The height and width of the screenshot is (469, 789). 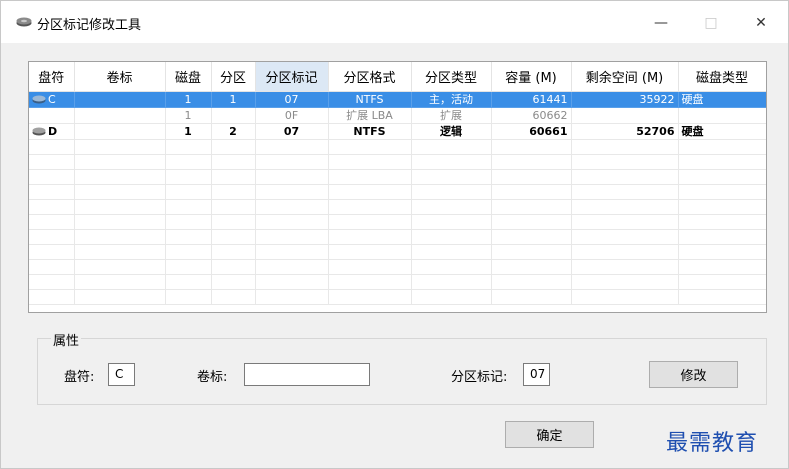 What do you see at coordinates (233, 115) in the screenshot?
I see `cell-partition` at bounding box center [233, 115].